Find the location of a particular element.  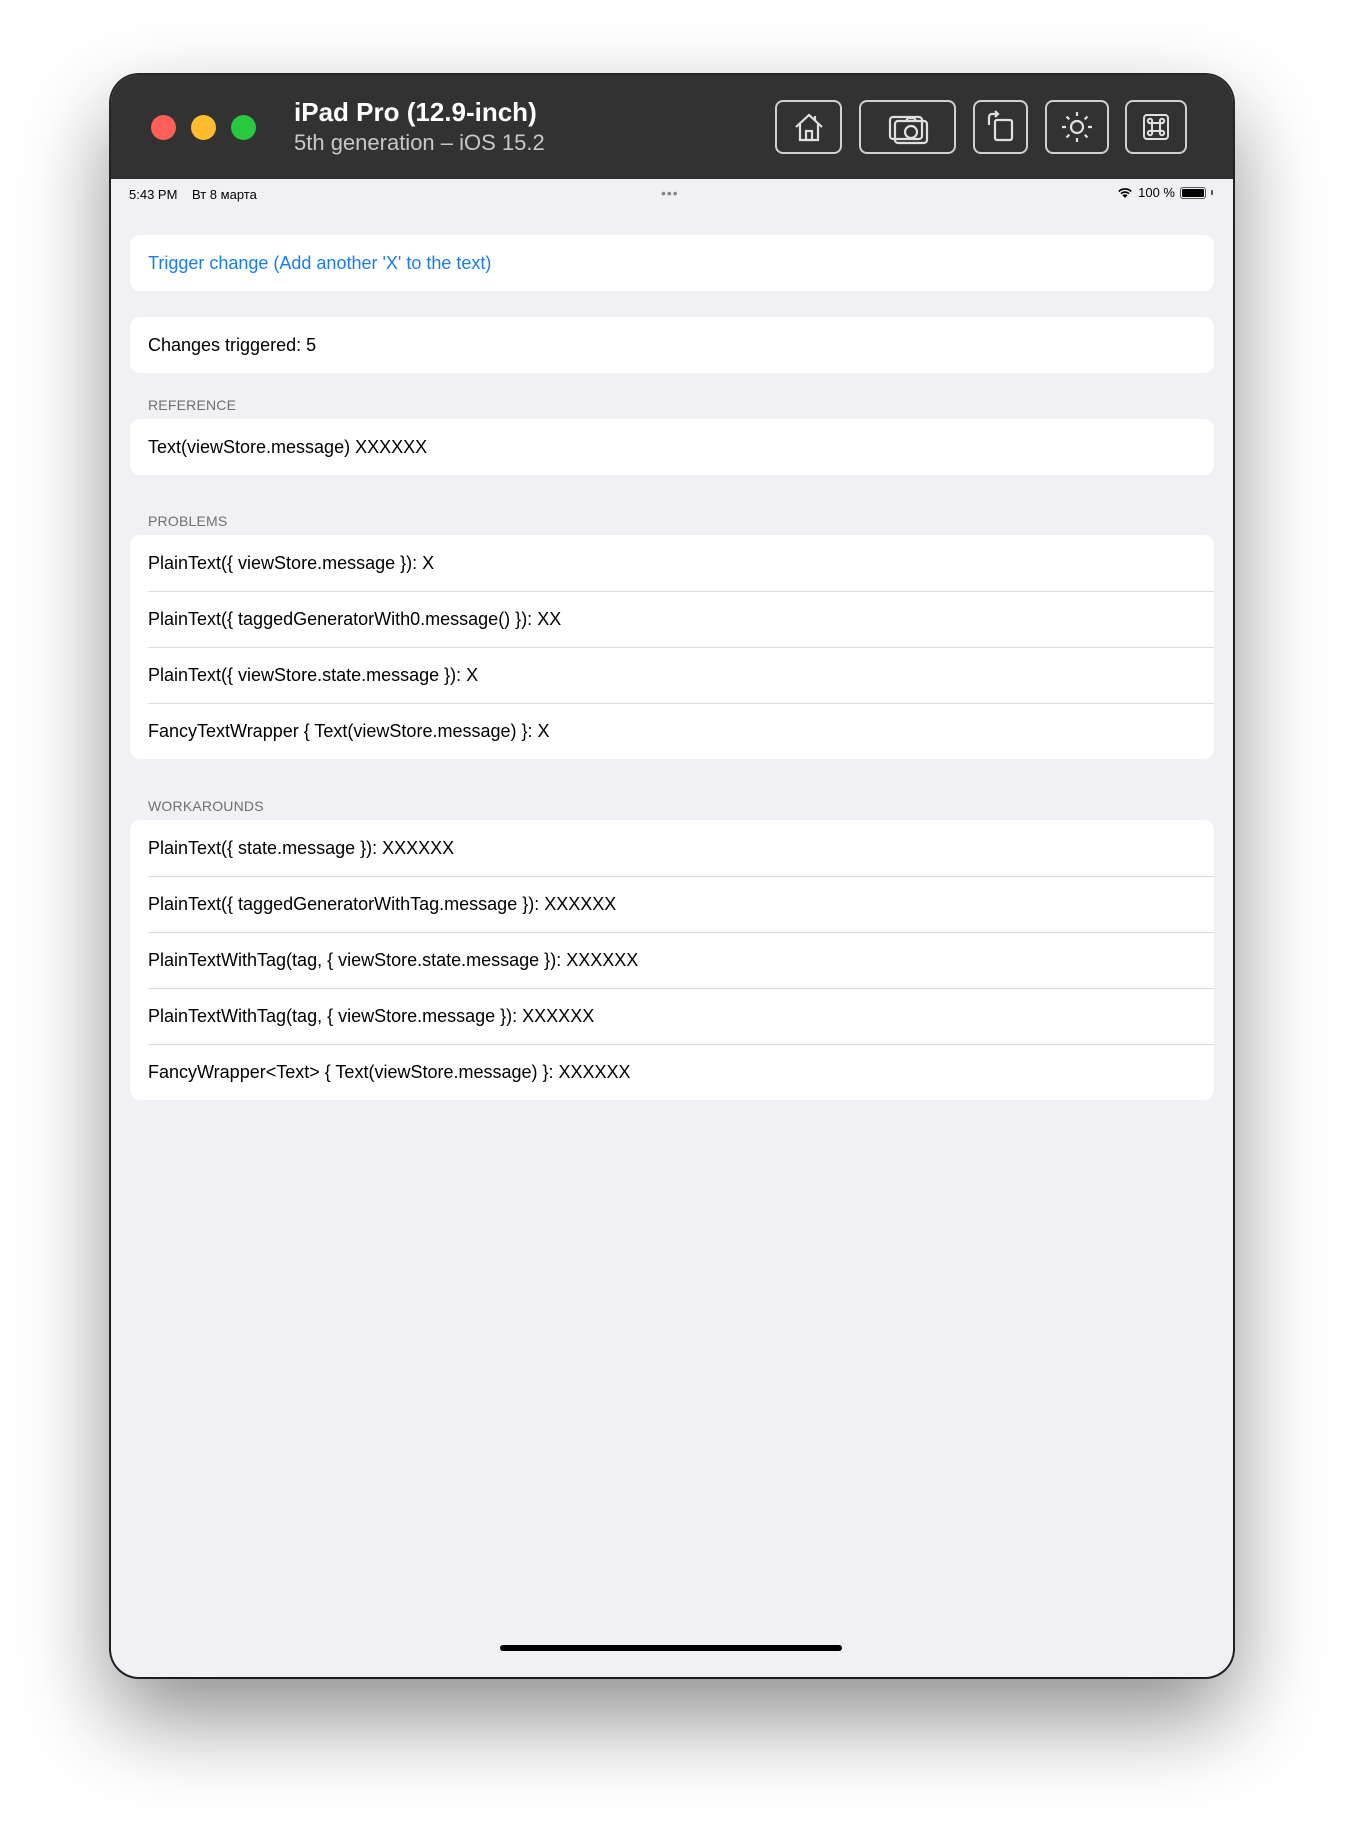

status-right: 100 % is located at coordinates (1165, 192).